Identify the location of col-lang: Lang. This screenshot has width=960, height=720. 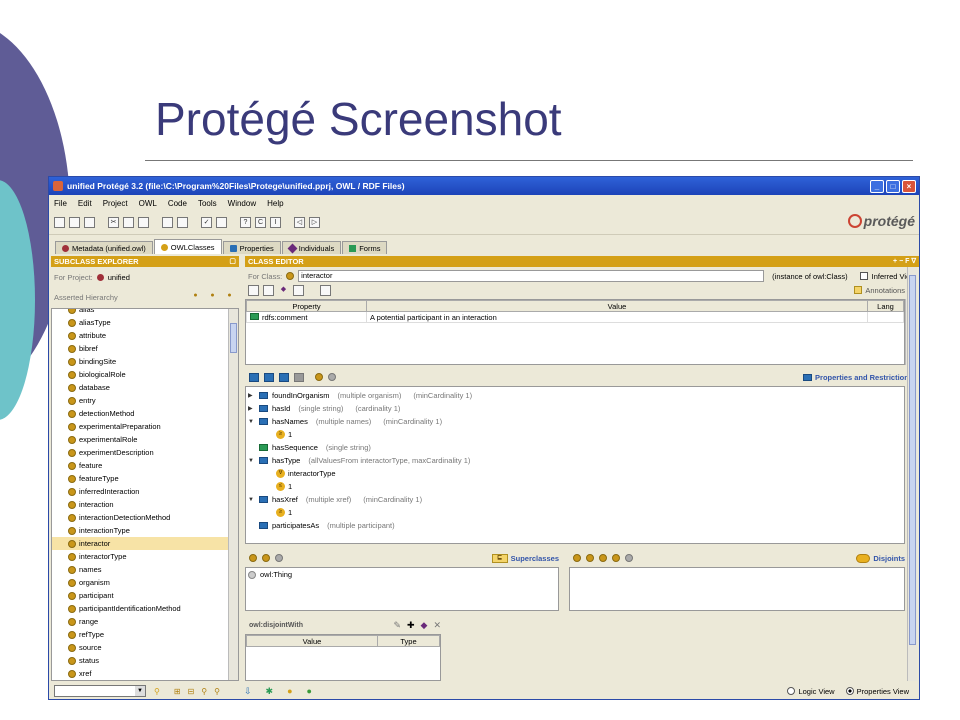
(885, 306).